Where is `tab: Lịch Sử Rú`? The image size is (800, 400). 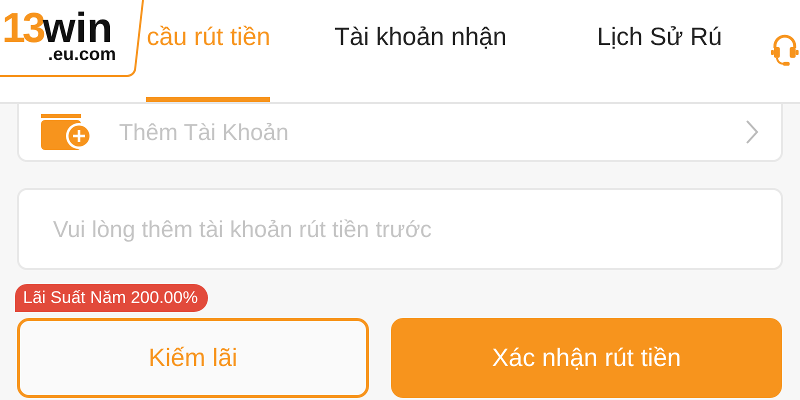
tab: Lịch Sử Rú is located at coordinates (659, 51).